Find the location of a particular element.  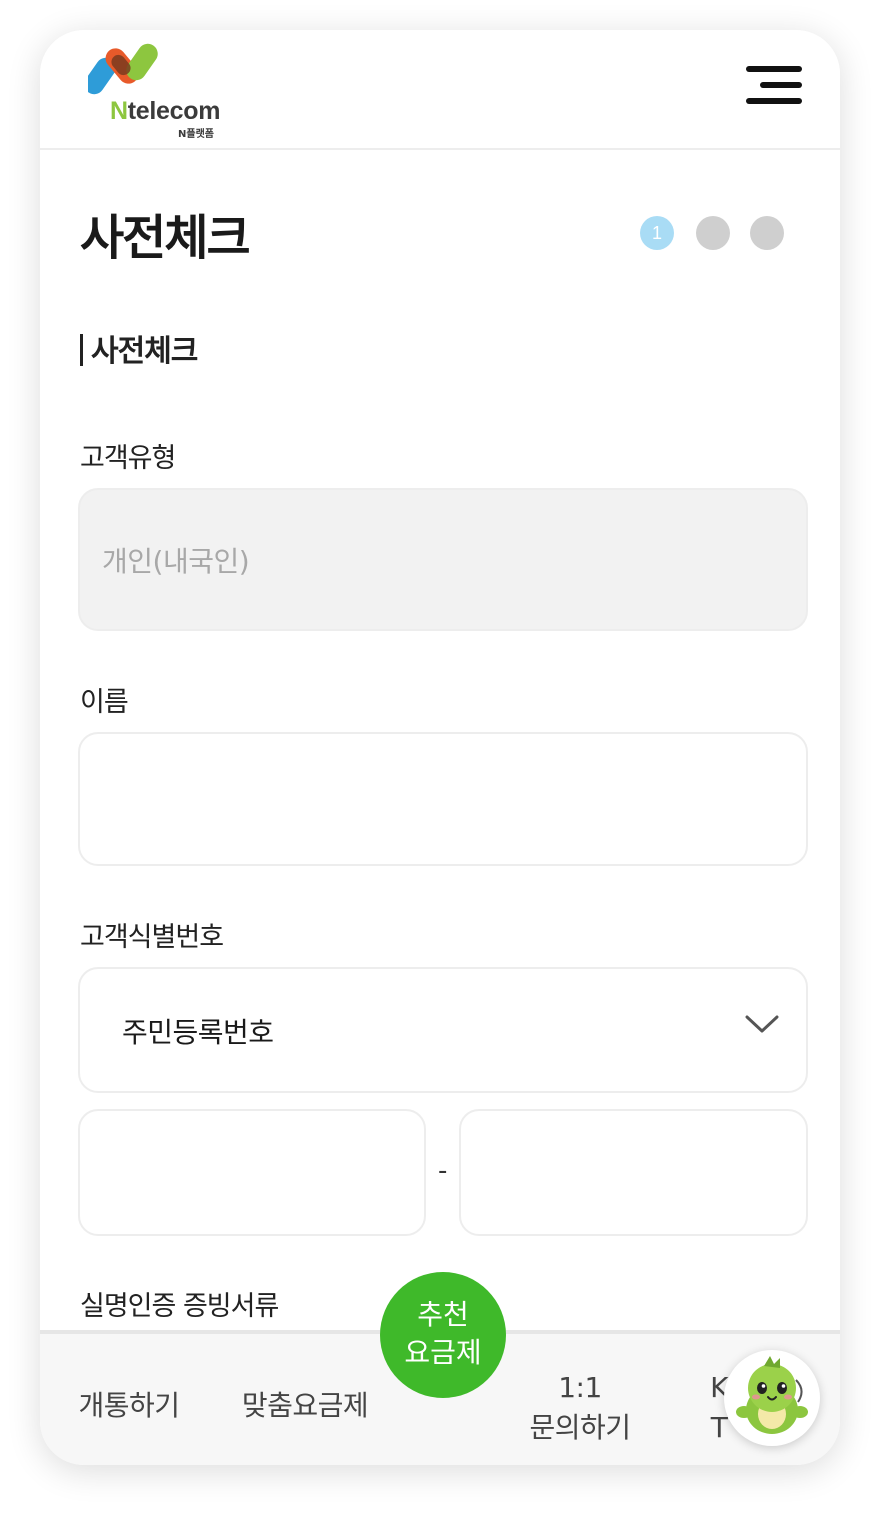

page-title: 사전체크 is located at coordinates (165, 238).